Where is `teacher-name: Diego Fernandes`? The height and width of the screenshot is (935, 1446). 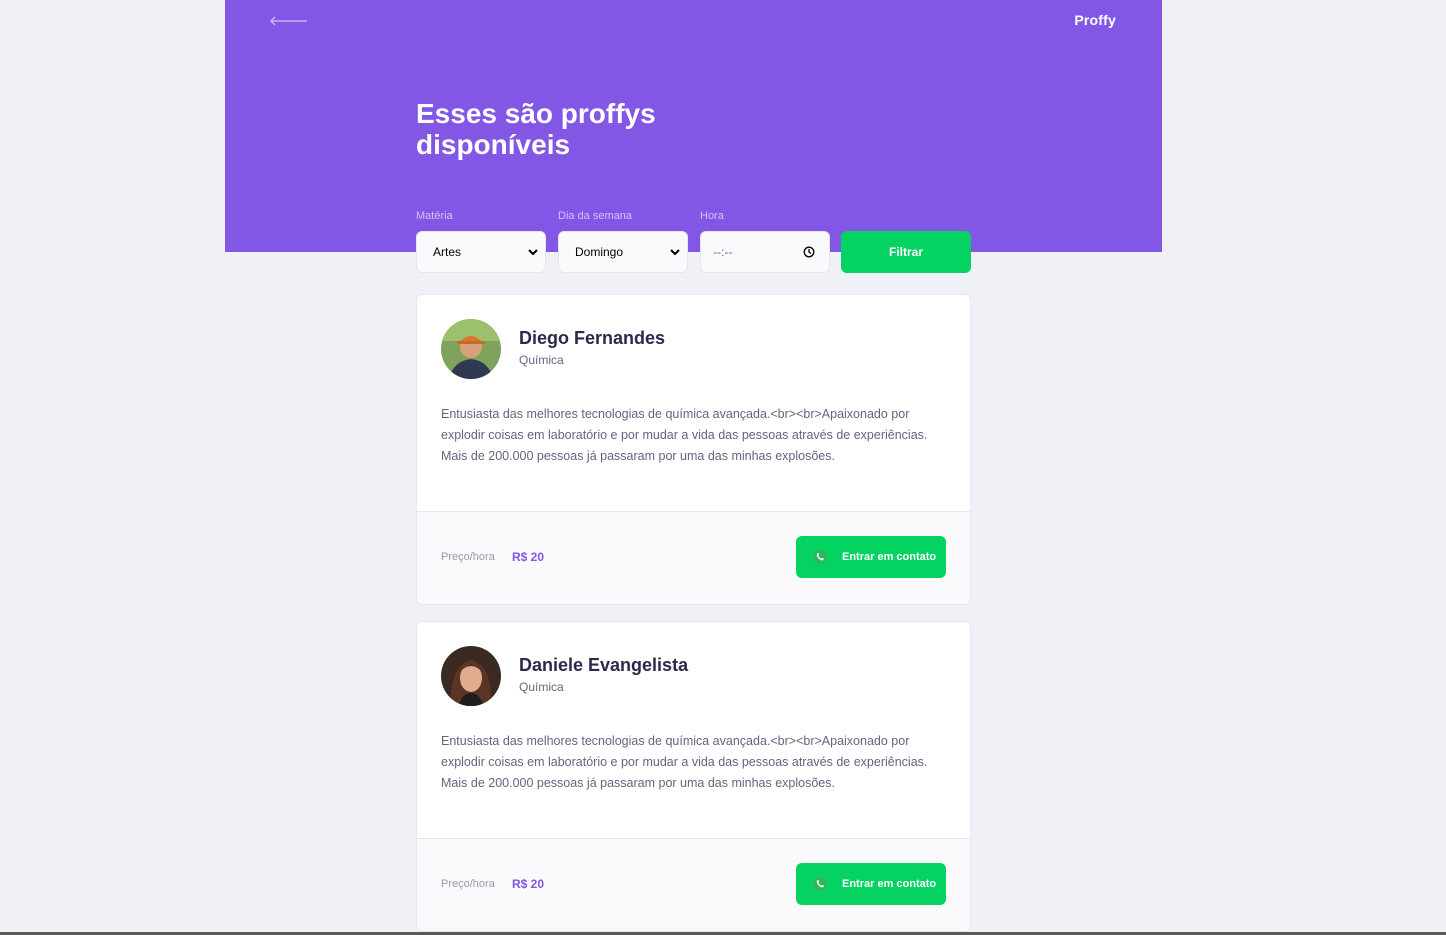 teacher-name: Diego Fernandes is located at coordinates (592, 338).